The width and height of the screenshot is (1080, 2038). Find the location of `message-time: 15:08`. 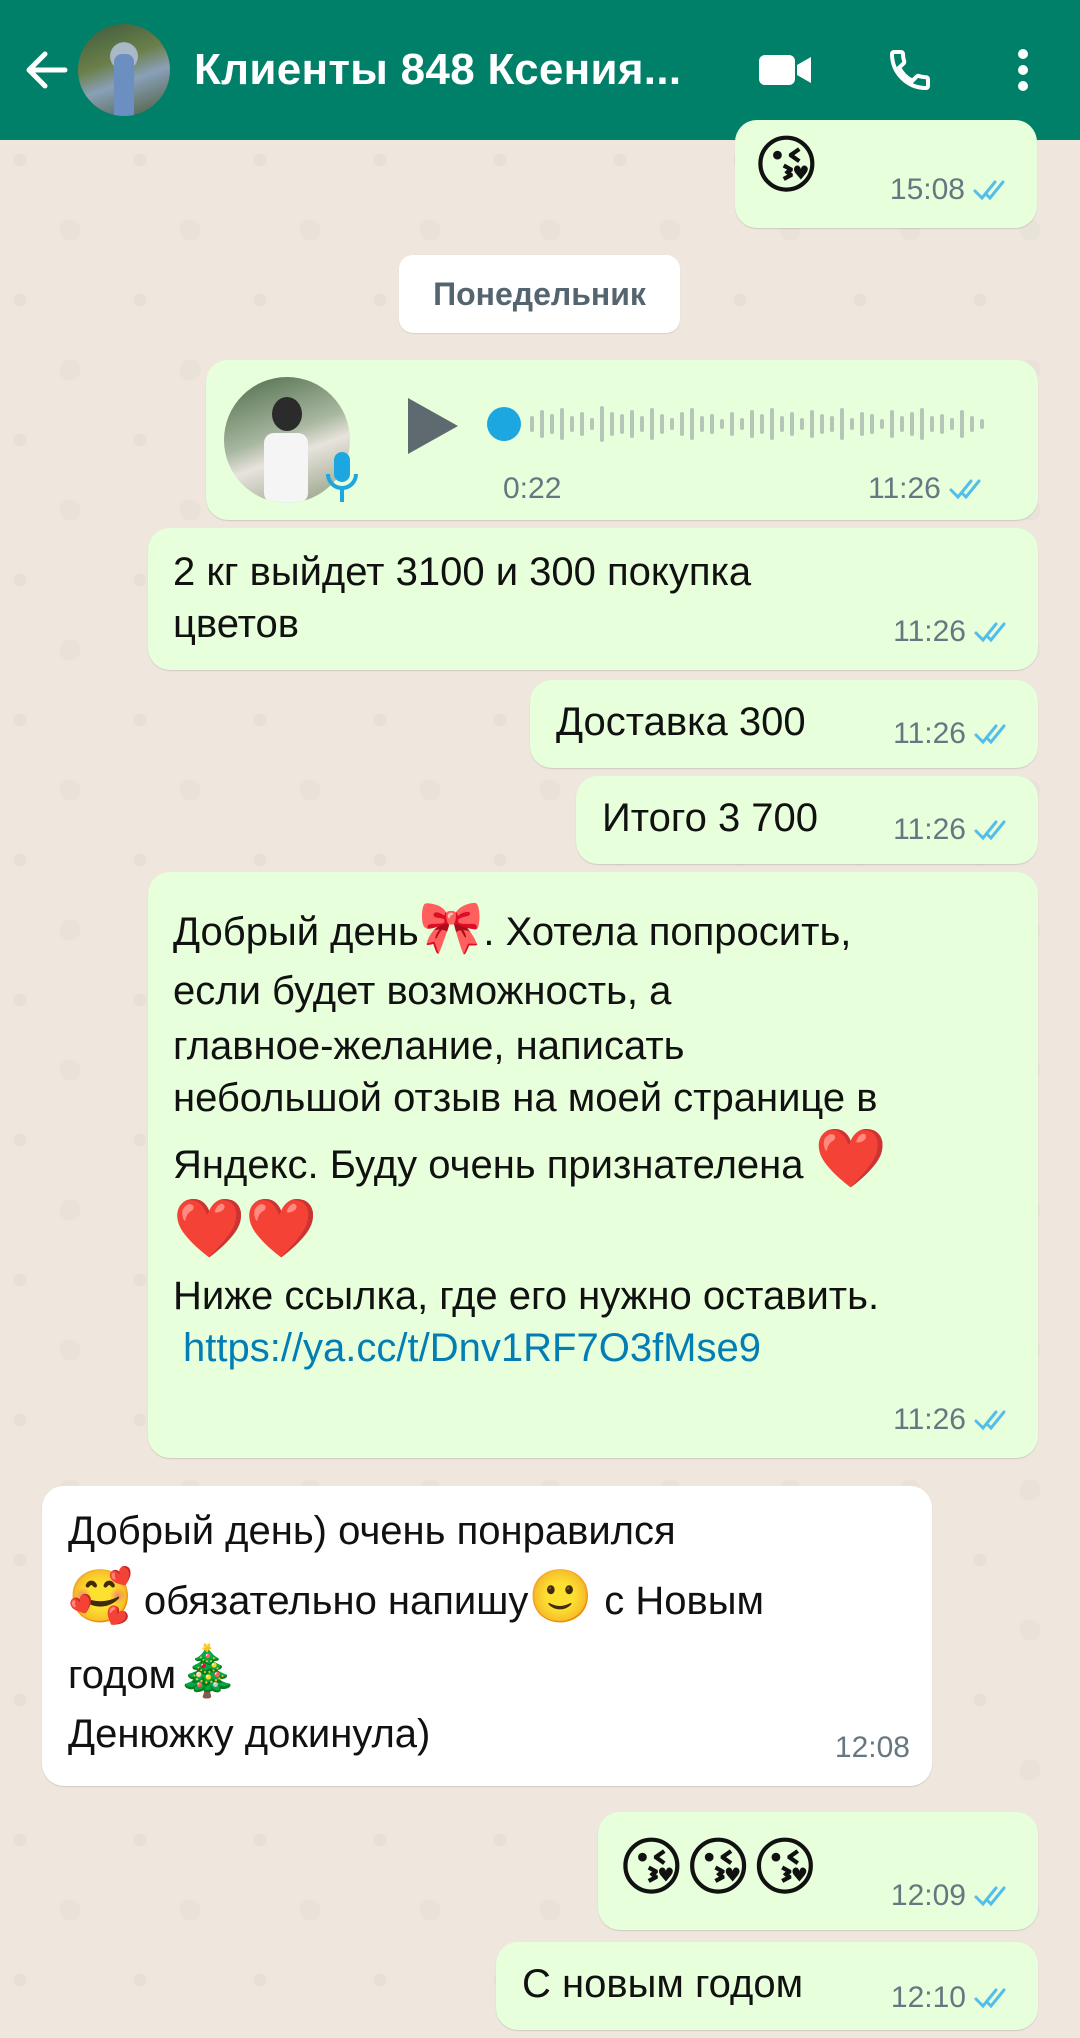

message-time: 15:08 is located at coordinates (952, 190).